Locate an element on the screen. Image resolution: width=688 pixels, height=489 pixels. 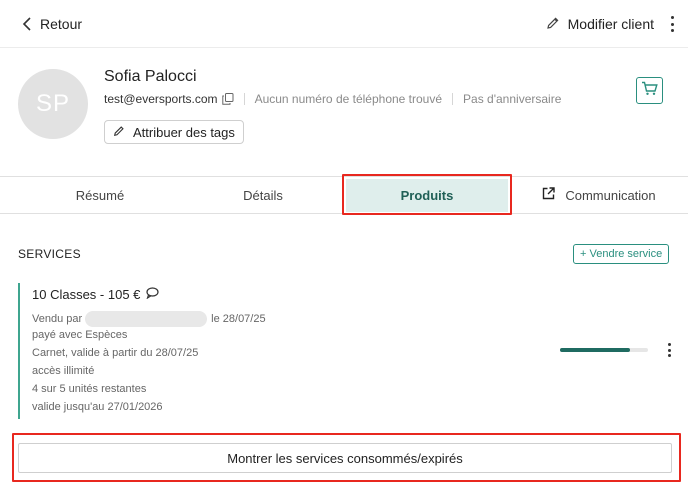
top-bar: Retour Modifier client is located at coordinates (344, 24).